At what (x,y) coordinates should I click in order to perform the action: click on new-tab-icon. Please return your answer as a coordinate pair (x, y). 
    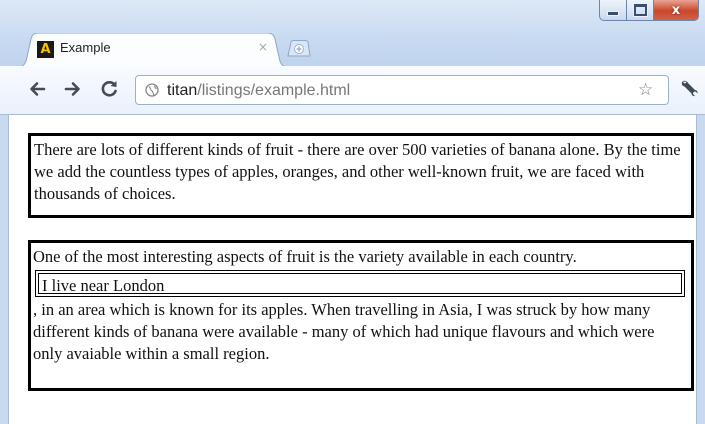
    Looking at the image, I should click on (299, 48).